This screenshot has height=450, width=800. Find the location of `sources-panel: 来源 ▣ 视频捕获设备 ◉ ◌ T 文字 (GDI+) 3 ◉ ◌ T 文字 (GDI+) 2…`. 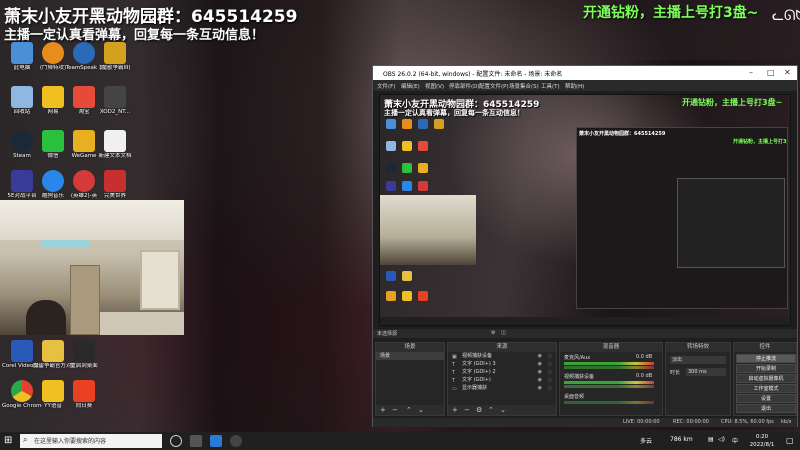

sources-panel: 来源 ▣ 视频捕获设备 ◉ ◌ T 文字 (GDI+) 3 ◉ ◌ T 文字 (GDI+) 2… is located at coordinates (502, 379).